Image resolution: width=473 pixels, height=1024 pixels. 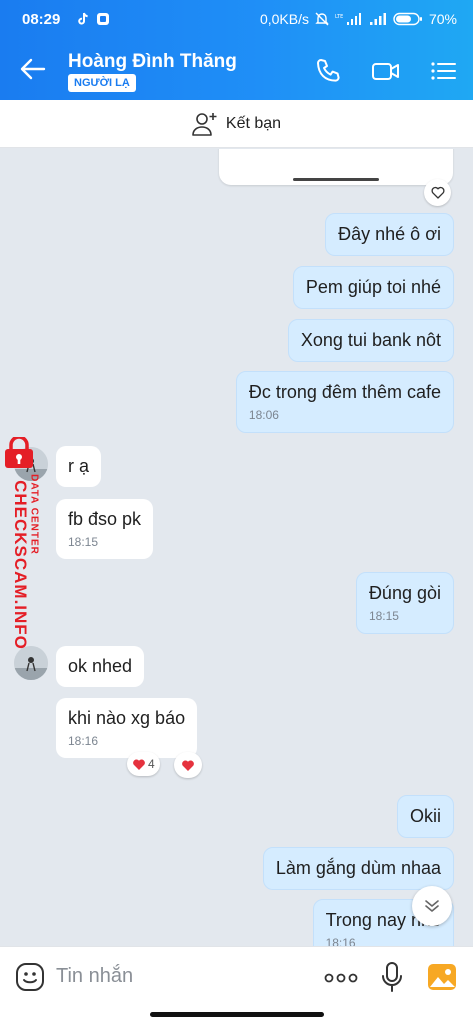 I want to click on message-text: khi nào xg báo, so click(x=127, y=718).